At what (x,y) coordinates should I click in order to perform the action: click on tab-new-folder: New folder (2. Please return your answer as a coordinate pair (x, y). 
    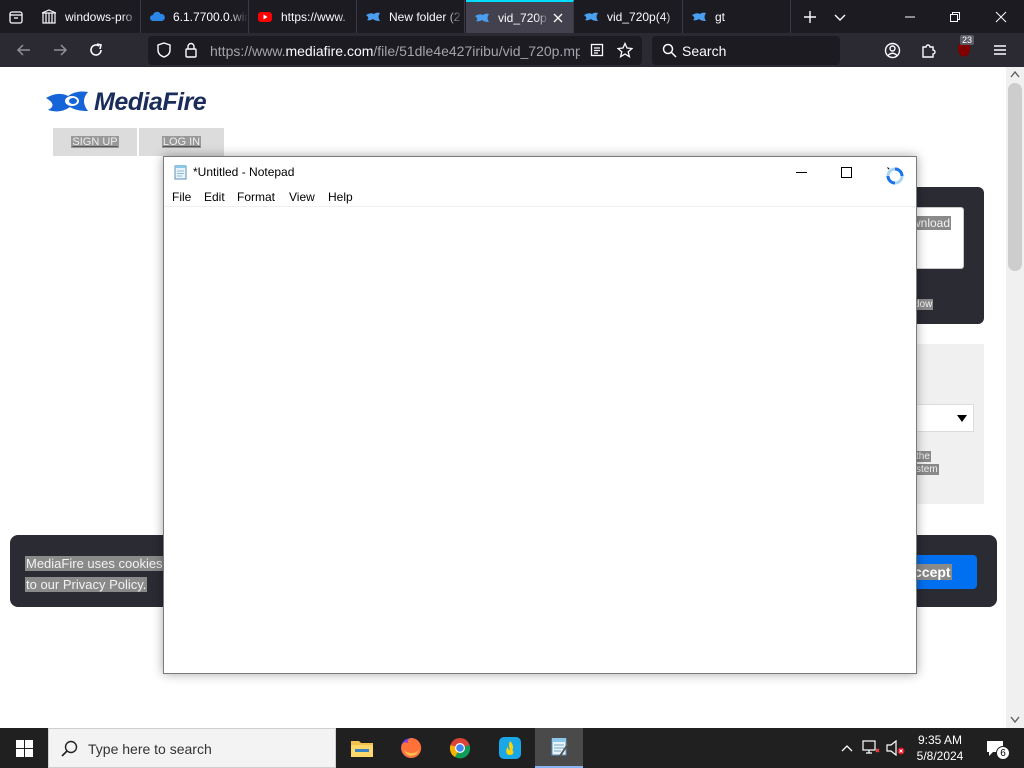
    Looking at the image, I should click on (411, 16).